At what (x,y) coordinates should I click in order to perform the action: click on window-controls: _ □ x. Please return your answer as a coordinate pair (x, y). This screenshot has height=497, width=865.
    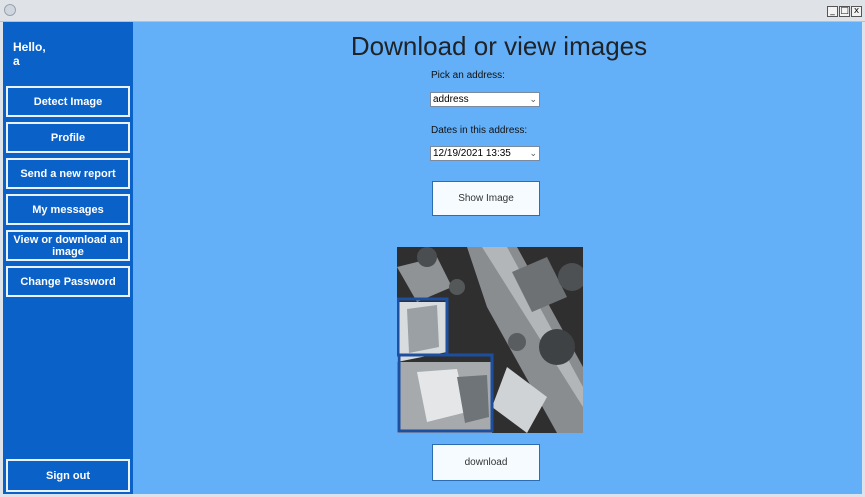
    Looking at the image, I should click on (844, 11).